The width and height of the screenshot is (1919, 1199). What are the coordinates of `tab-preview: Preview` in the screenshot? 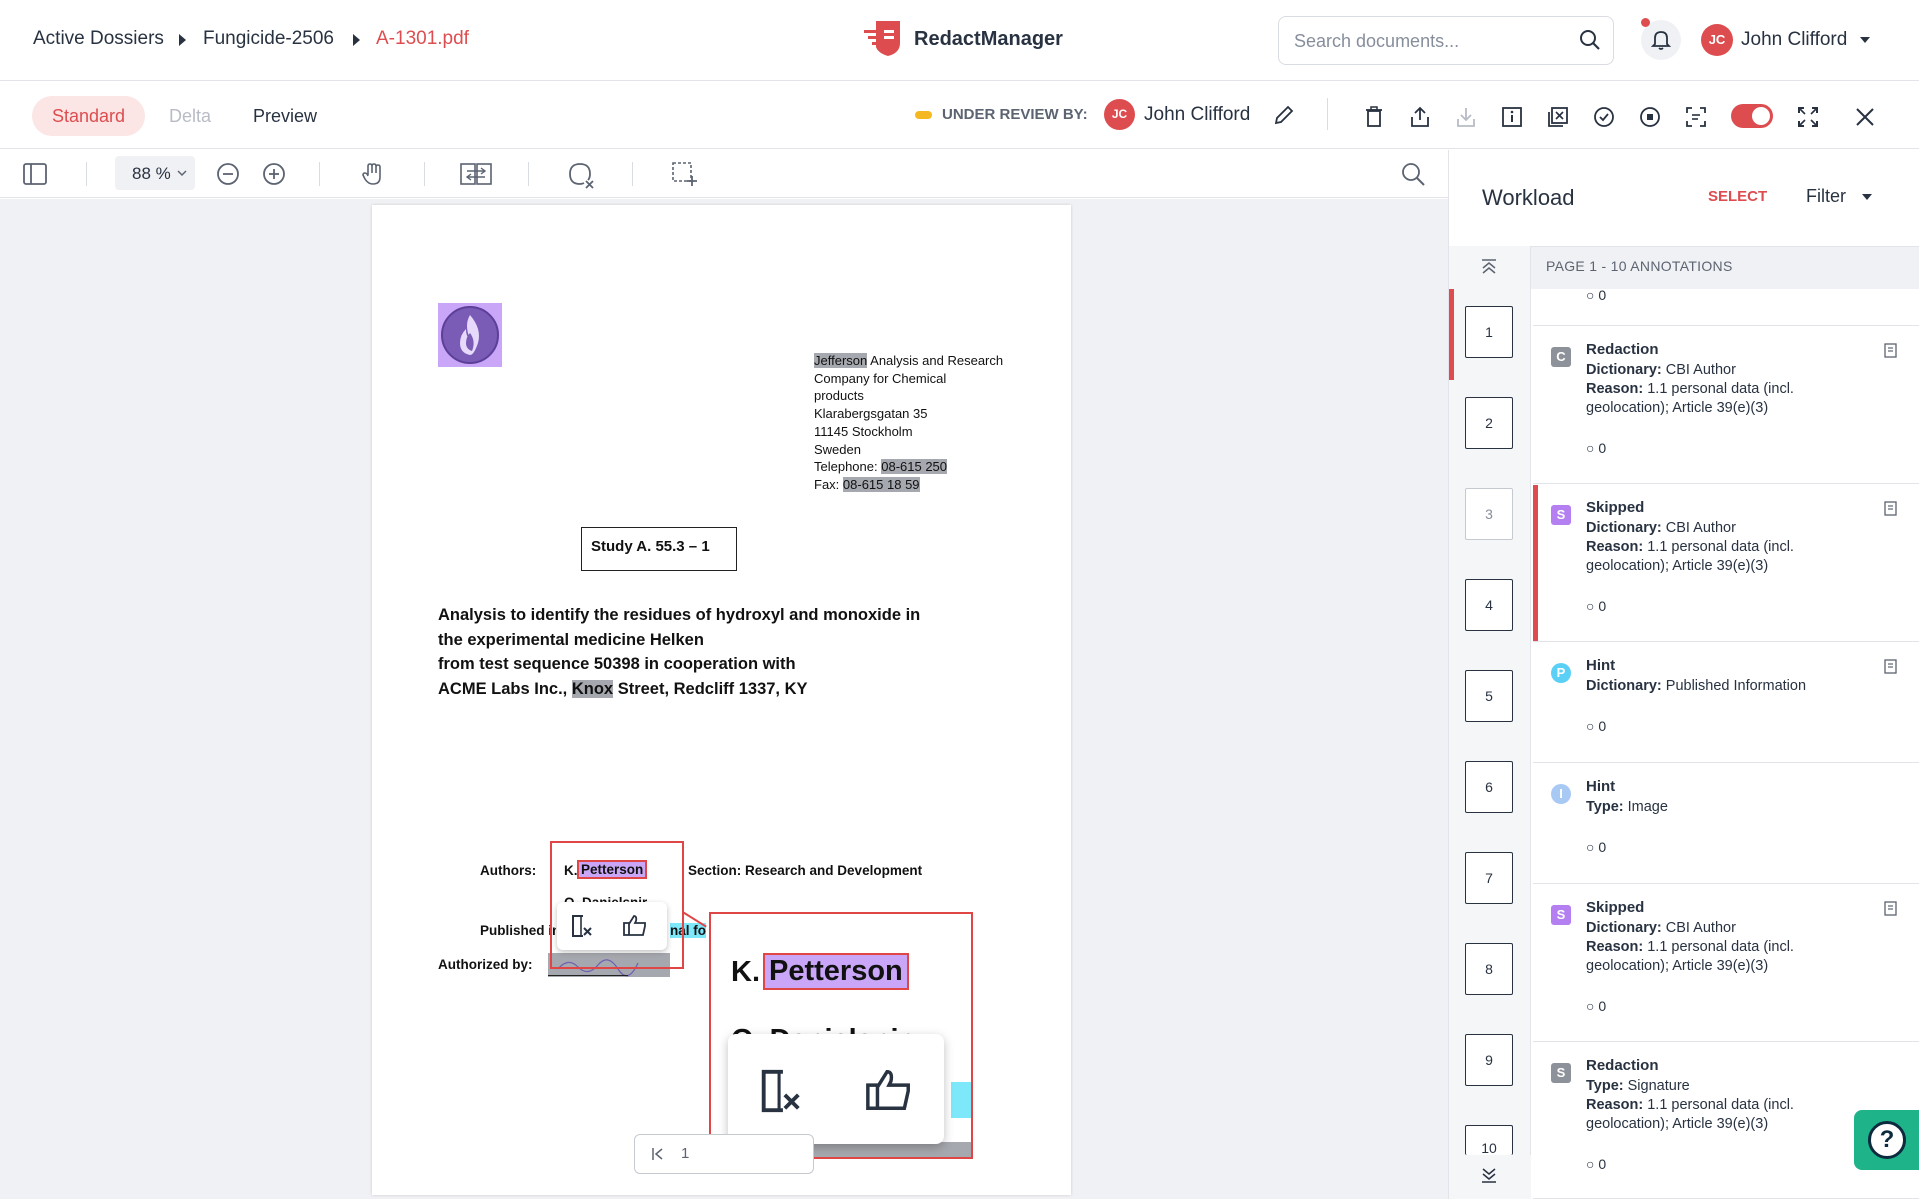 It's located at (285, 116).